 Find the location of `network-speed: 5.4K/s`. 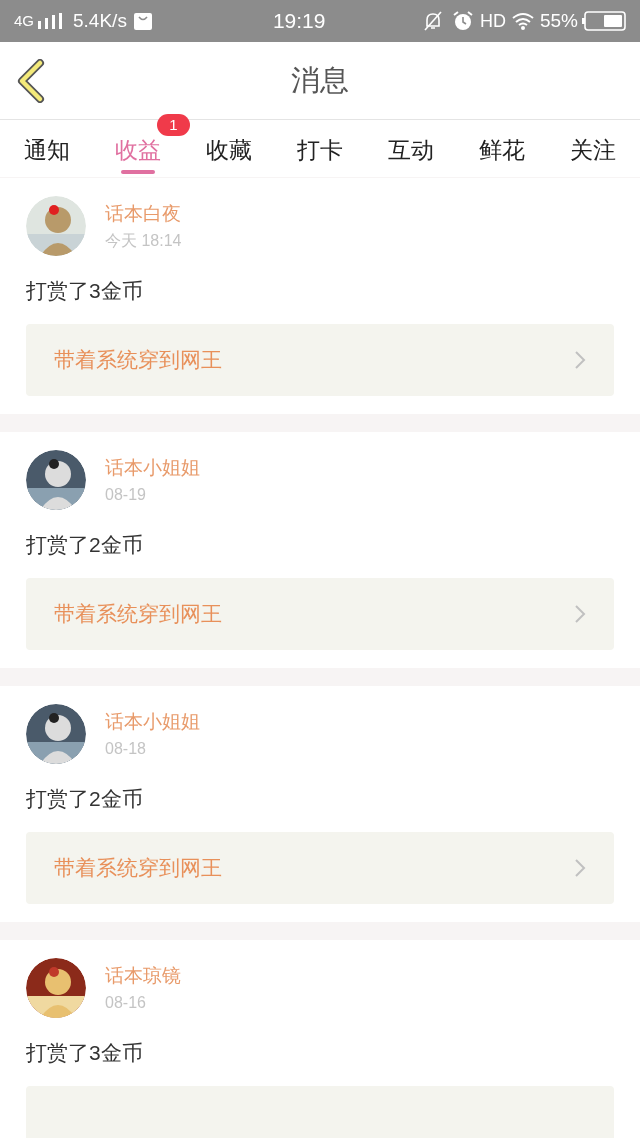

network-speed: 5.4K/s is located at coordinates (100, 20).